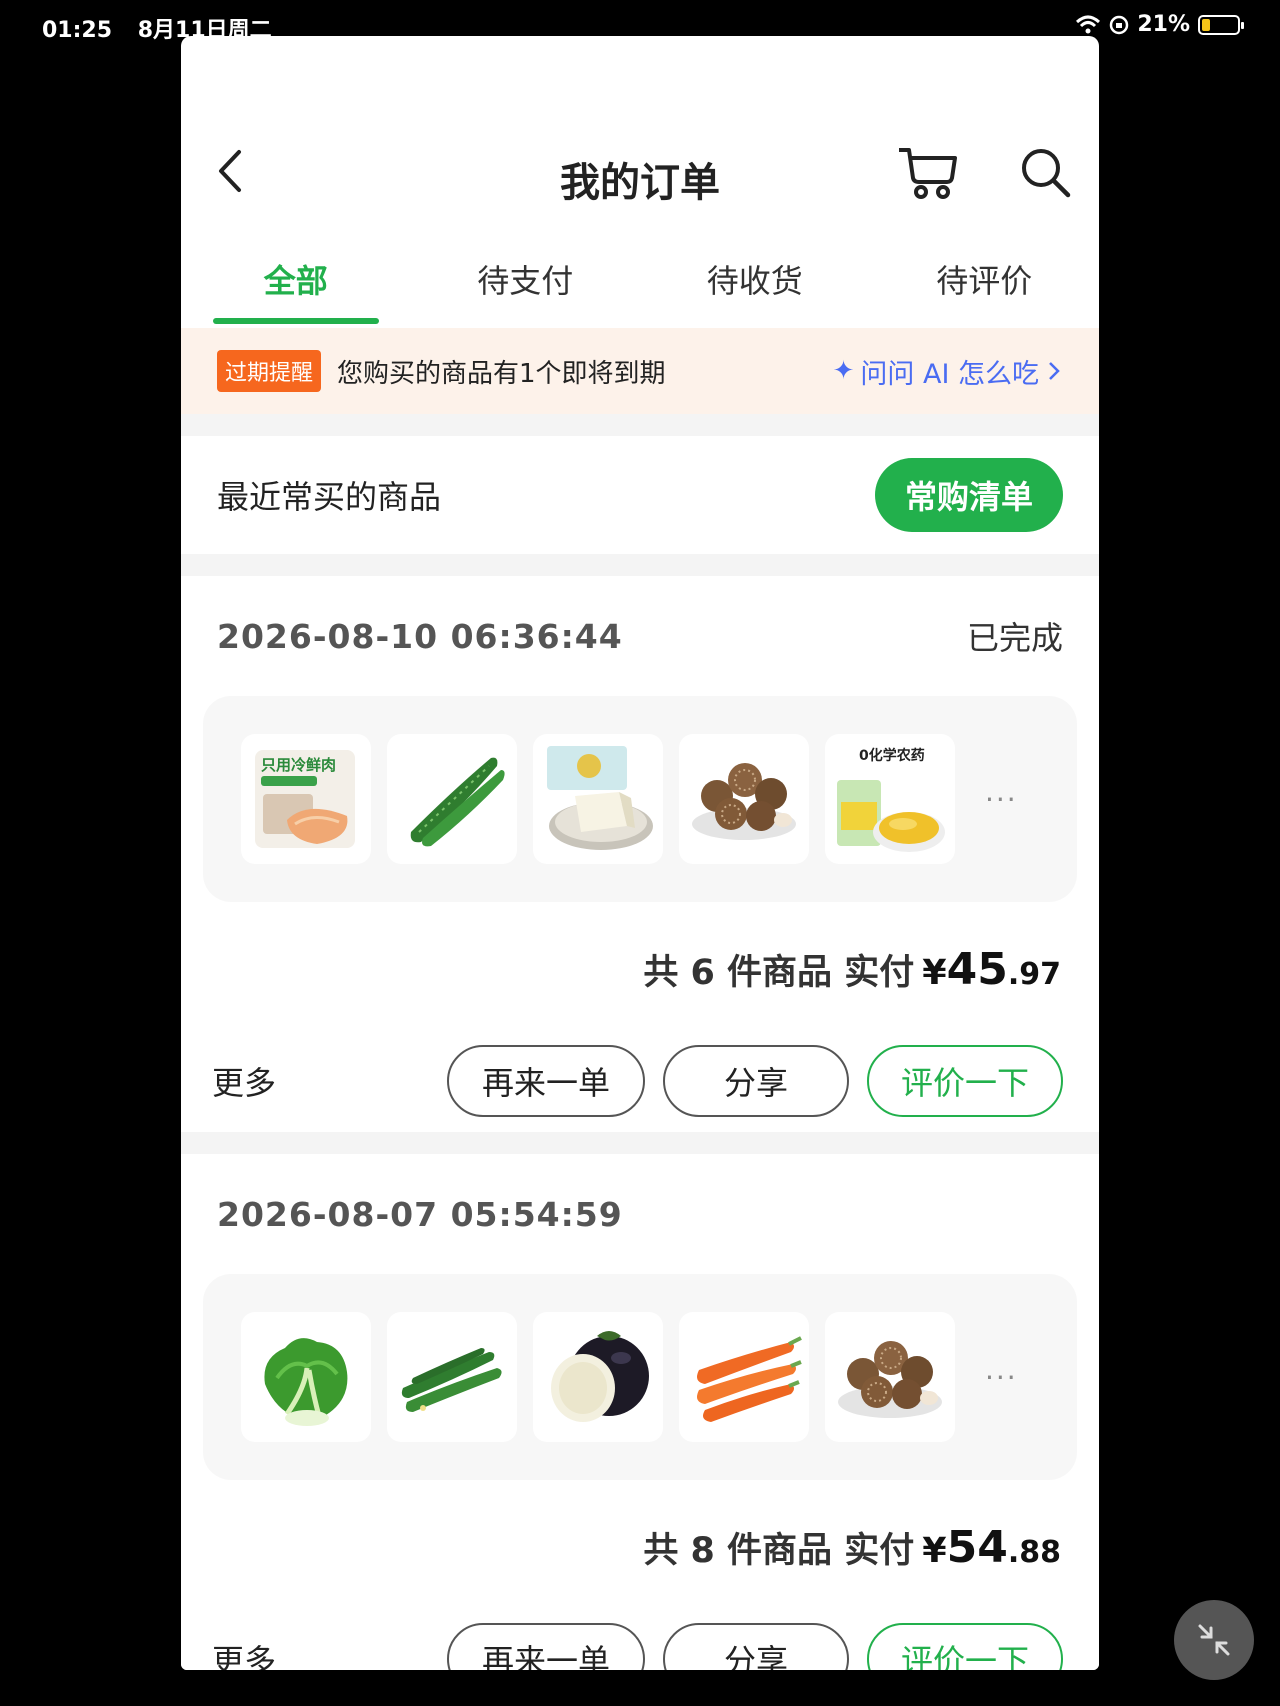 The height and width of the screenshot is (1706, 1280). I want to click on rotation-lock-icon, so click(1119, 24).